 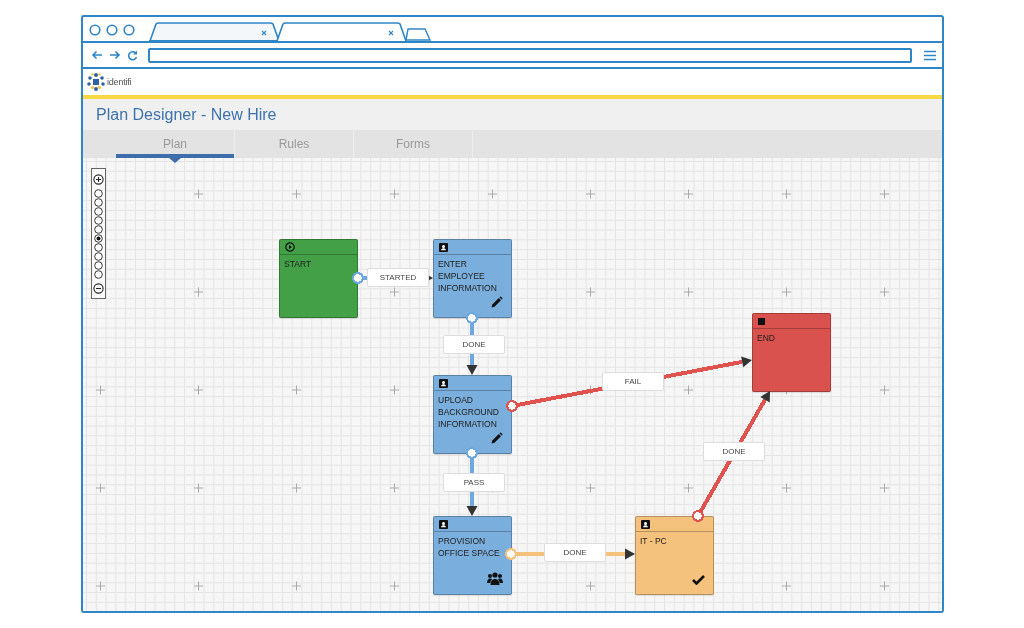 I want to click on node-label: END, so click(x=766, y=338).